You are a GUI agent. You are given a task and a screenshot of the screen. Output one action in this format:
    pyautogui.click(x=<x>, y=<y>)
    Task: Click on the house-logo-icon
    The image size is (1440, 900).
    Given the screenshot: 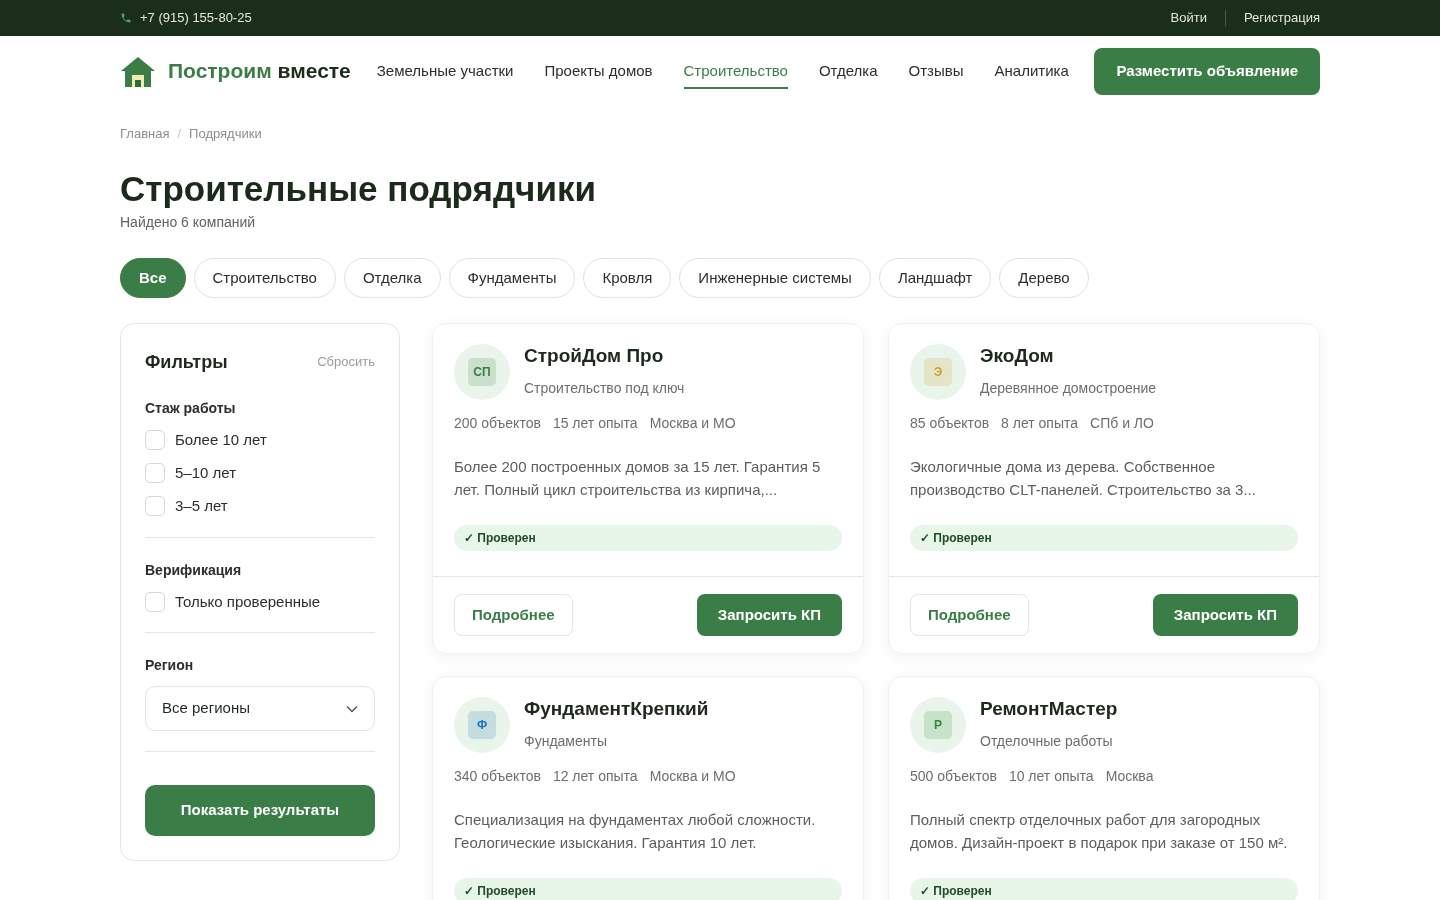 What is the action you would take?
    pyautogui.click(x=138, y=71)
    